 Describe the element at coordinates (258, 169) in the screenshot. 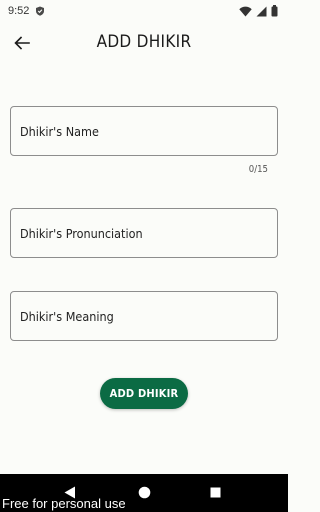

I see `name-character-counter: 0/15` at that location.